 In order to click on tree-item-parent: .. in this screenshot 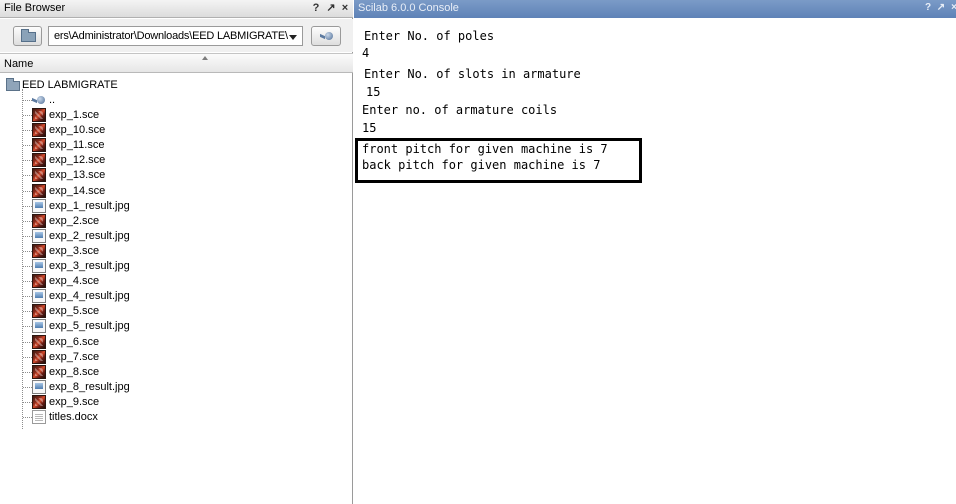, I will do `click(176, 100)`.